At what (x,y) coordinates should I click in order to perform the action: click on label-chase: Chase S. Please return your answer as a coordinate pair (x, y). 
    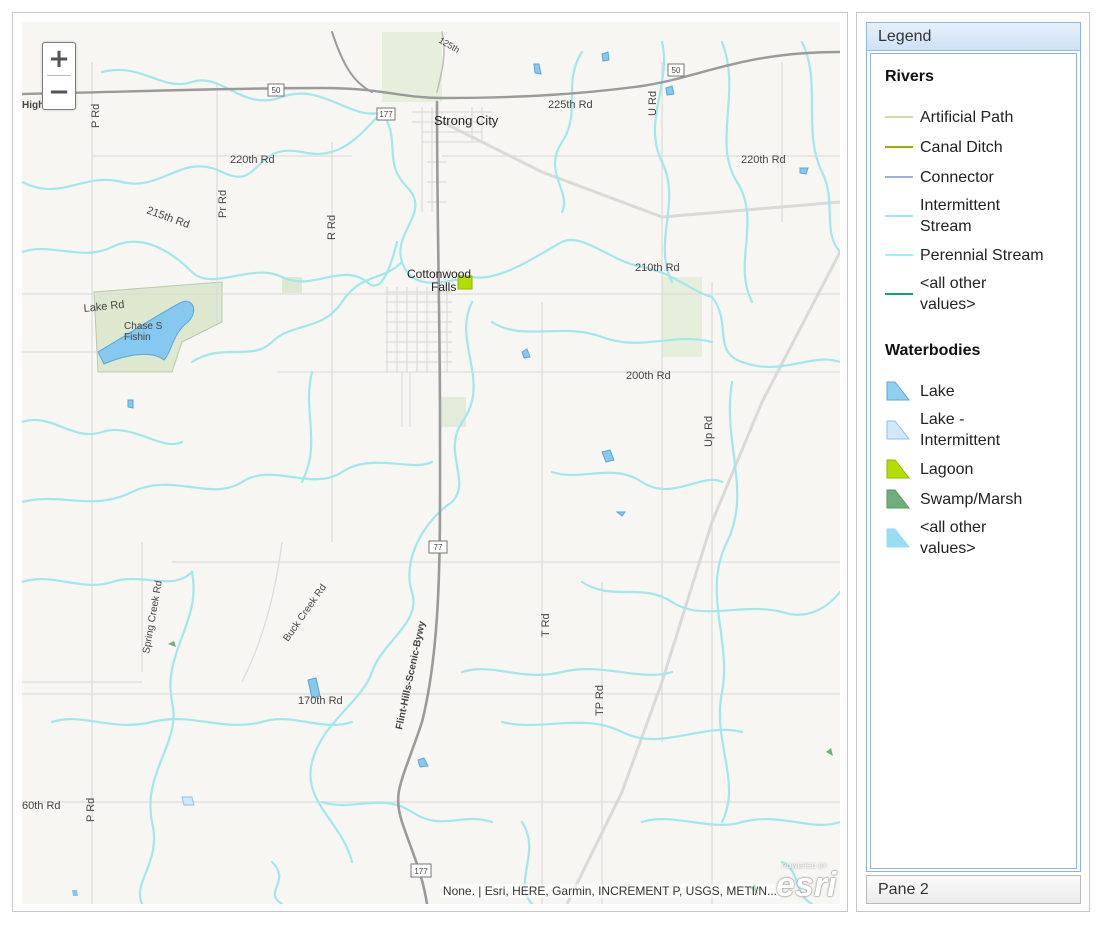
    Looking at the image, I should click on (143, 326).